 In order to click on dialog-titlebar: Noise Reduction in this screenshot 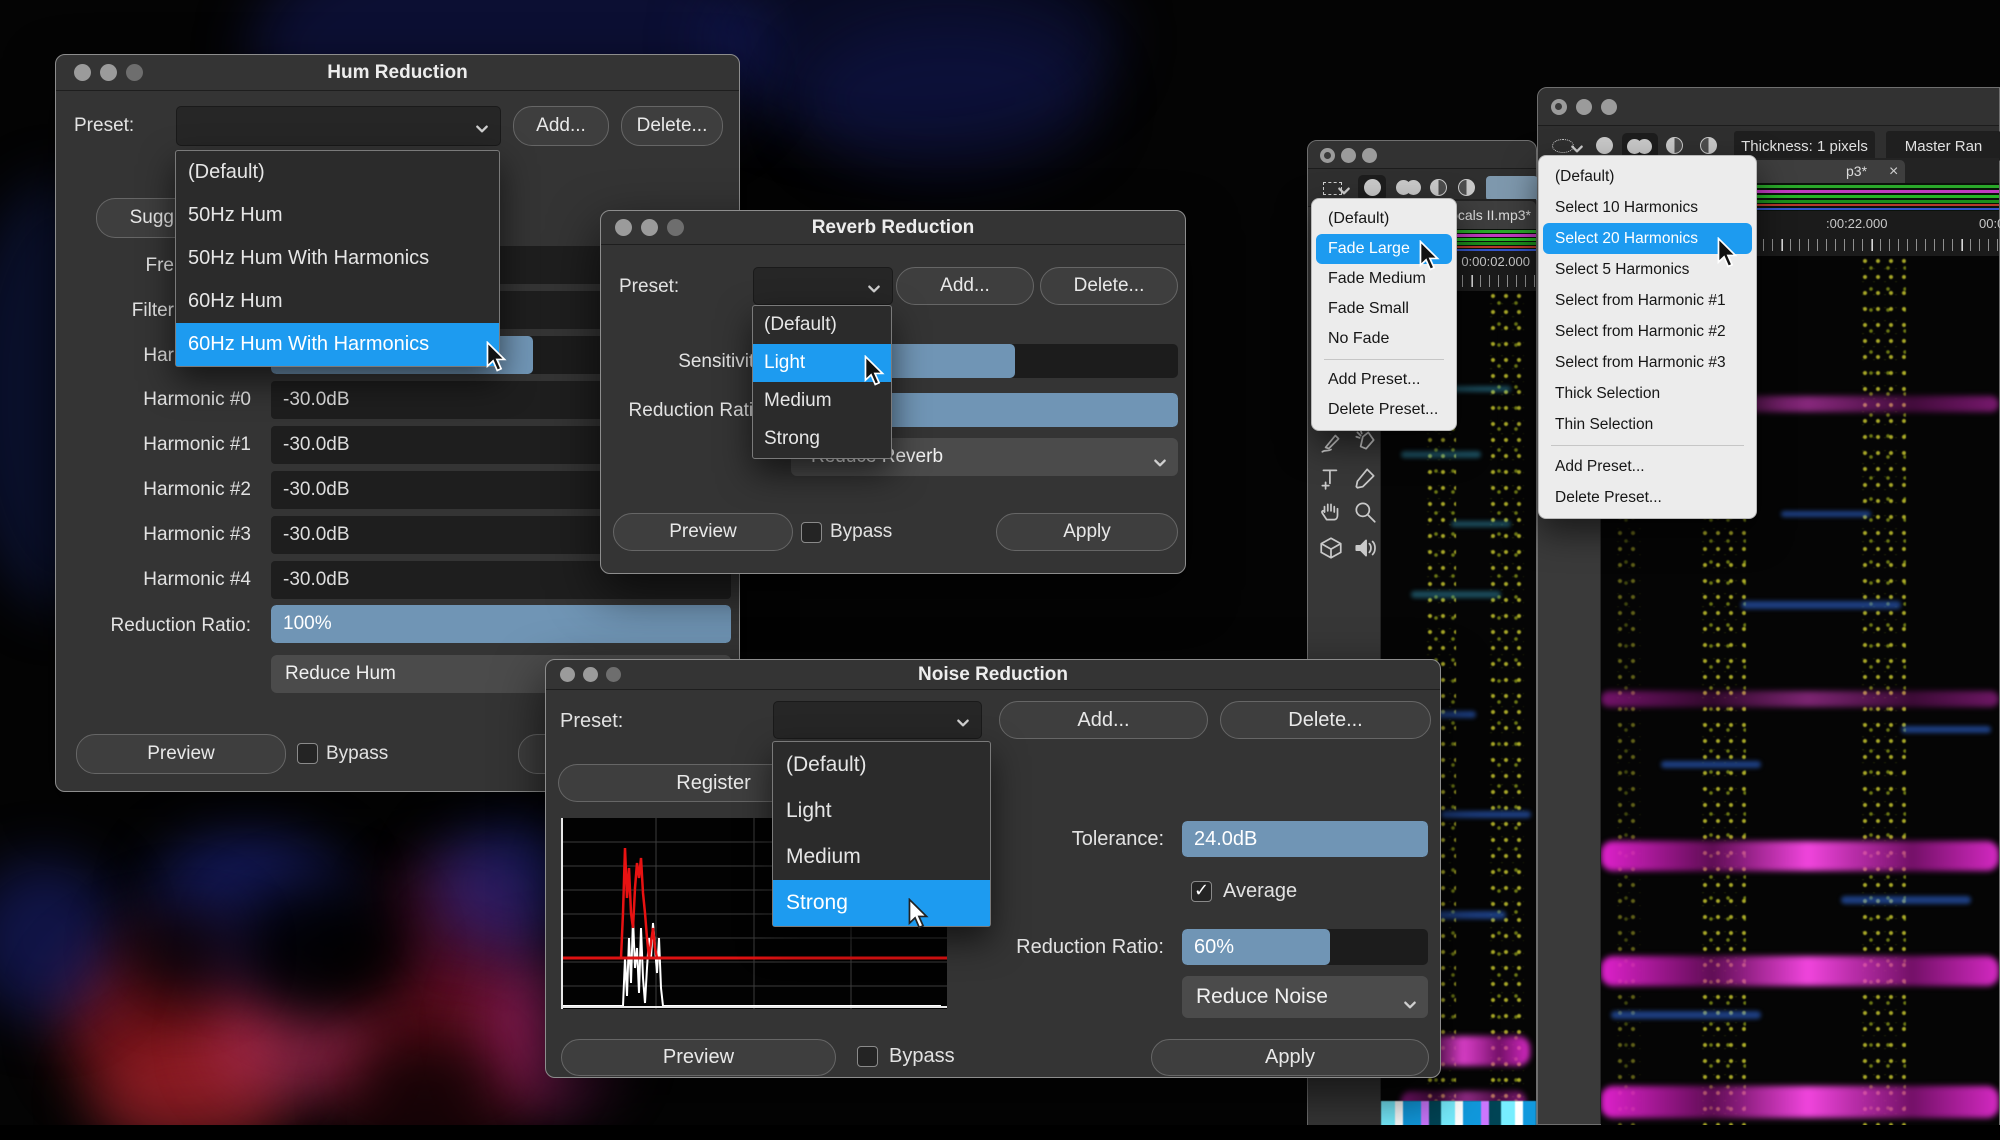, I will do `click(993, 675)`.